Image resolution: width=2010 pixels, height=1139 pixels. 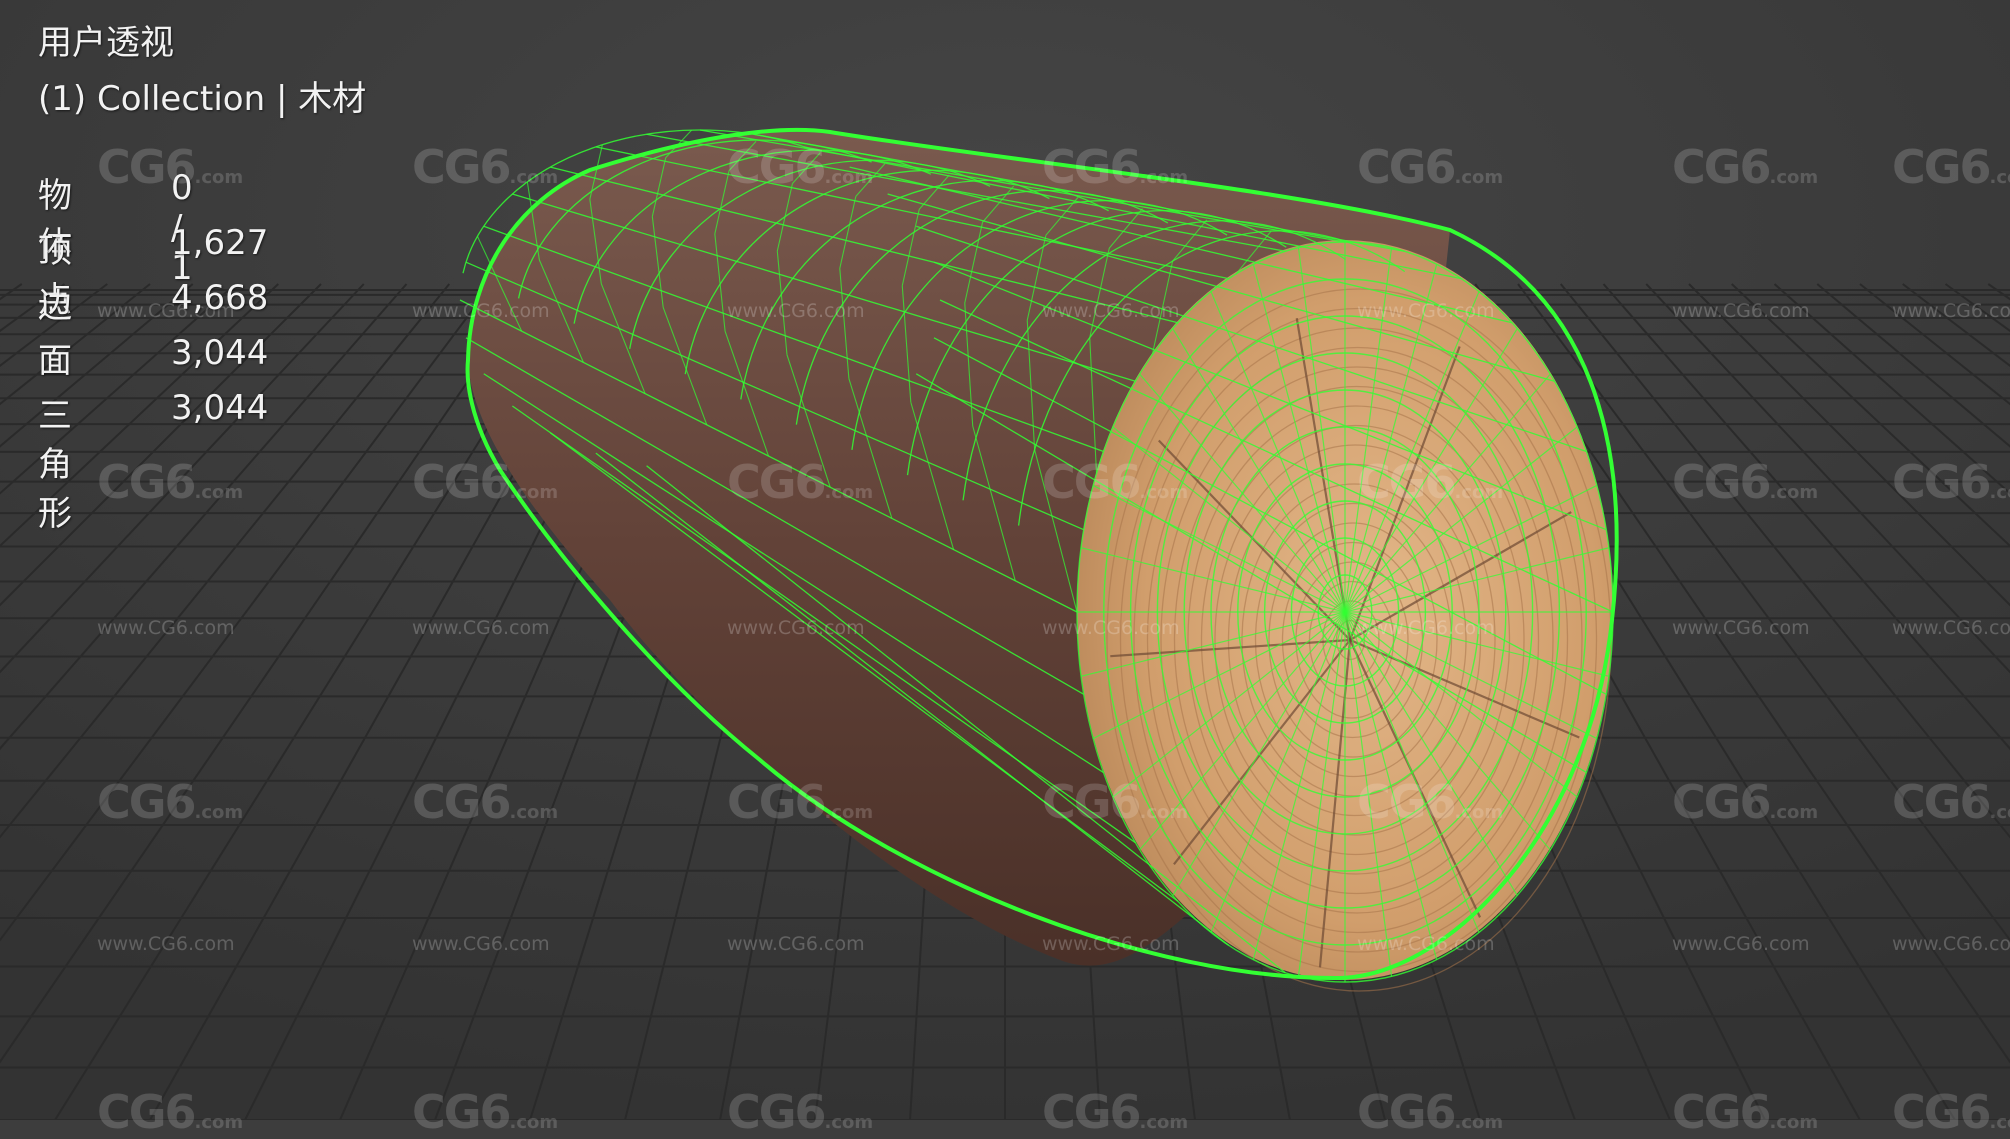 I want to click on collection-label: (1) Collection | 木材, so click(x=202, y=99).